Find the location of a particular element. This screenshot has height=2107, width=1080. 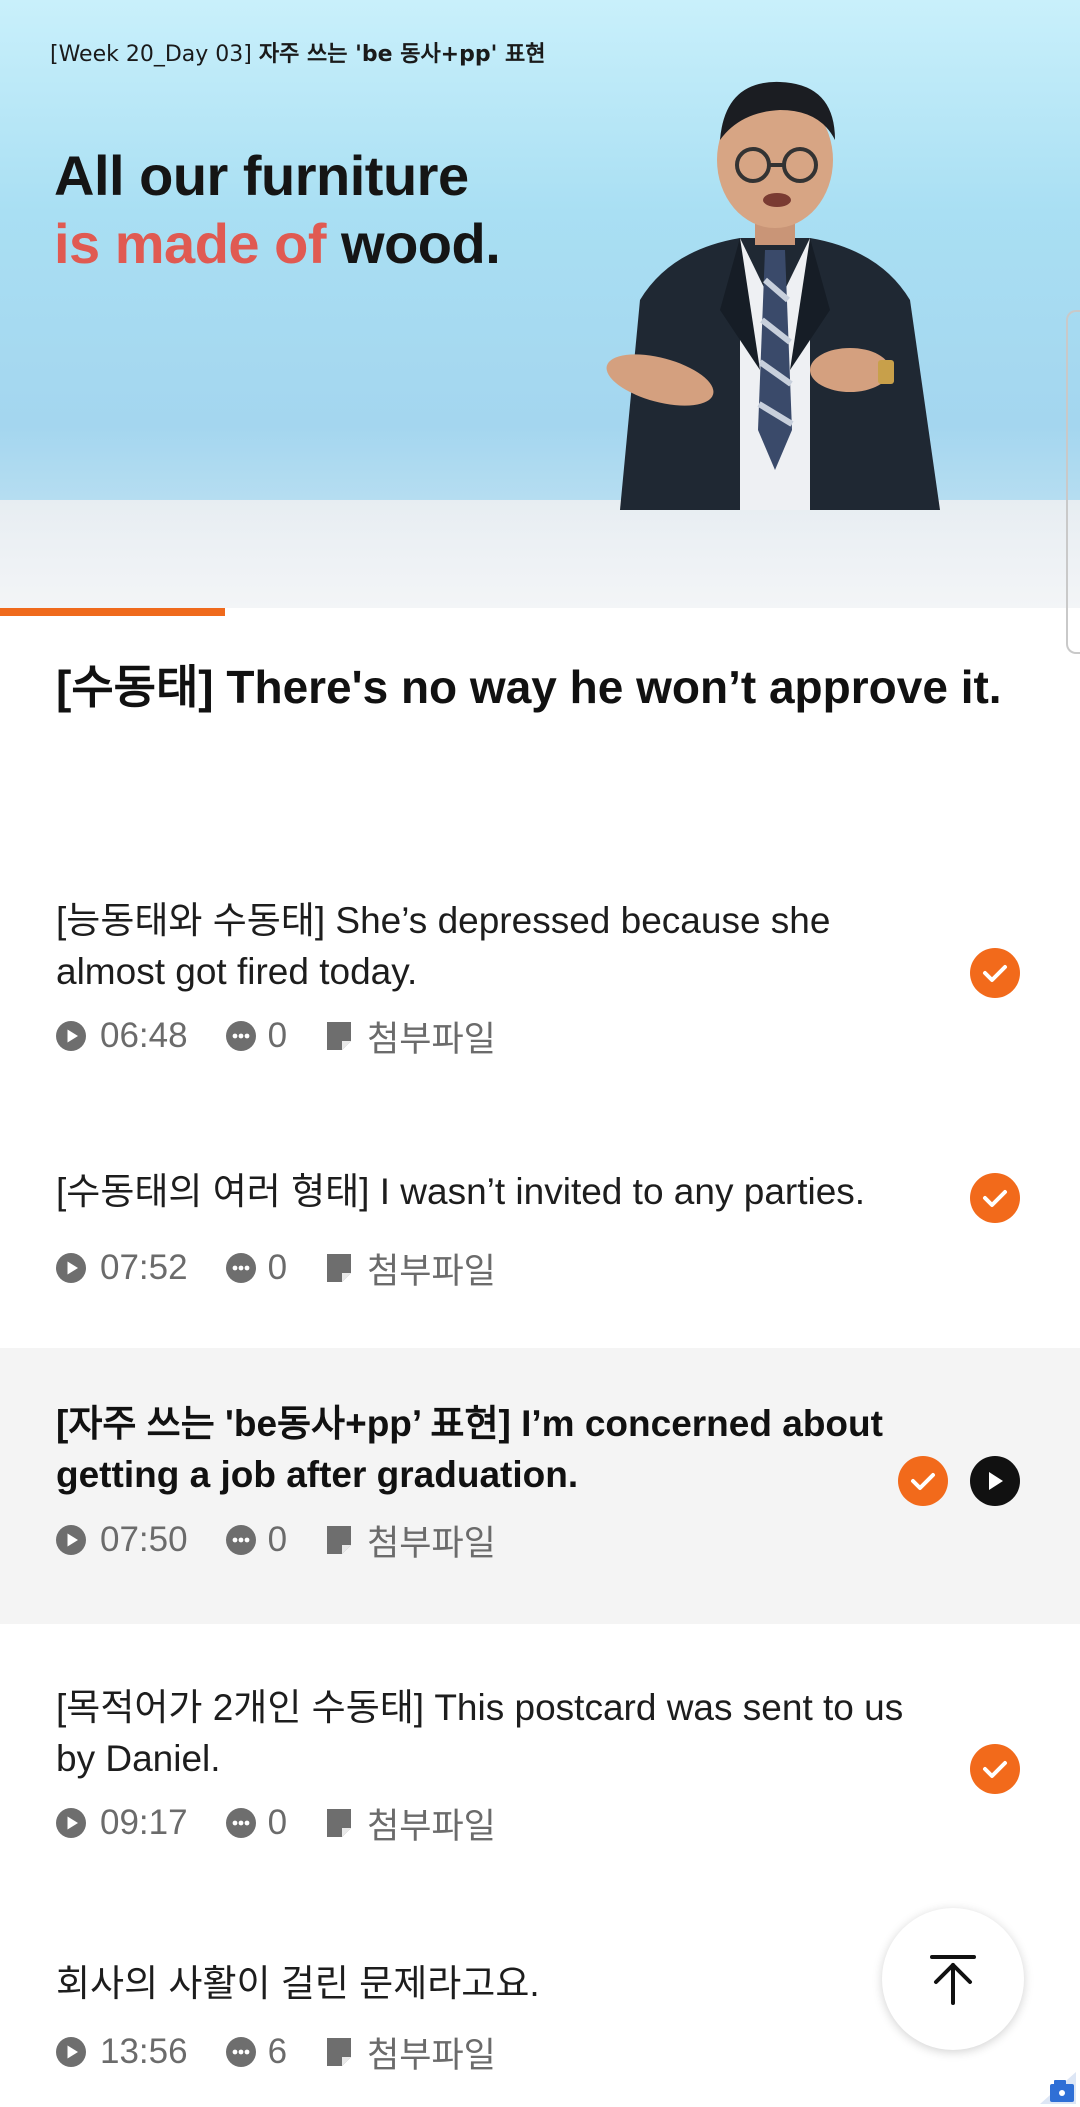

lesson-item-meta: 09:17 0 첨부파일 is located at coordinates (276, 1824).